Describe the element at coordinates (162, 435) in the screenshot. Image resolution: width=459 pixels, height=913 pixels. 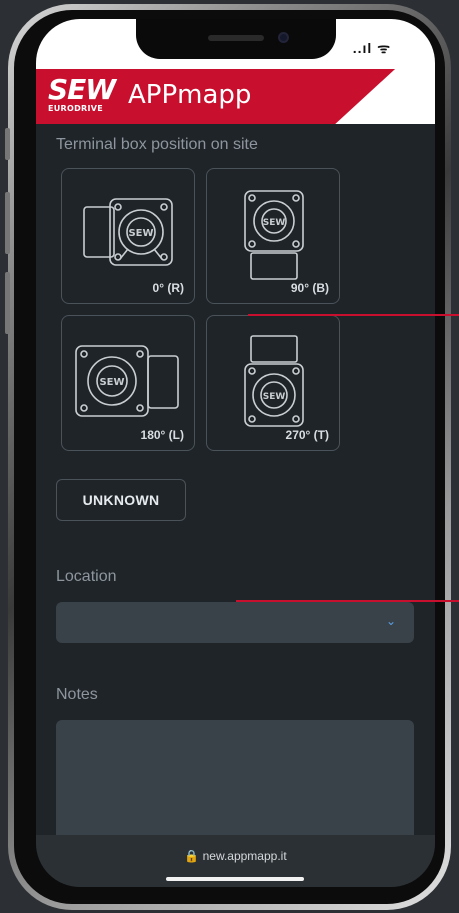
I see `option-label: 180° (L)` at that location.